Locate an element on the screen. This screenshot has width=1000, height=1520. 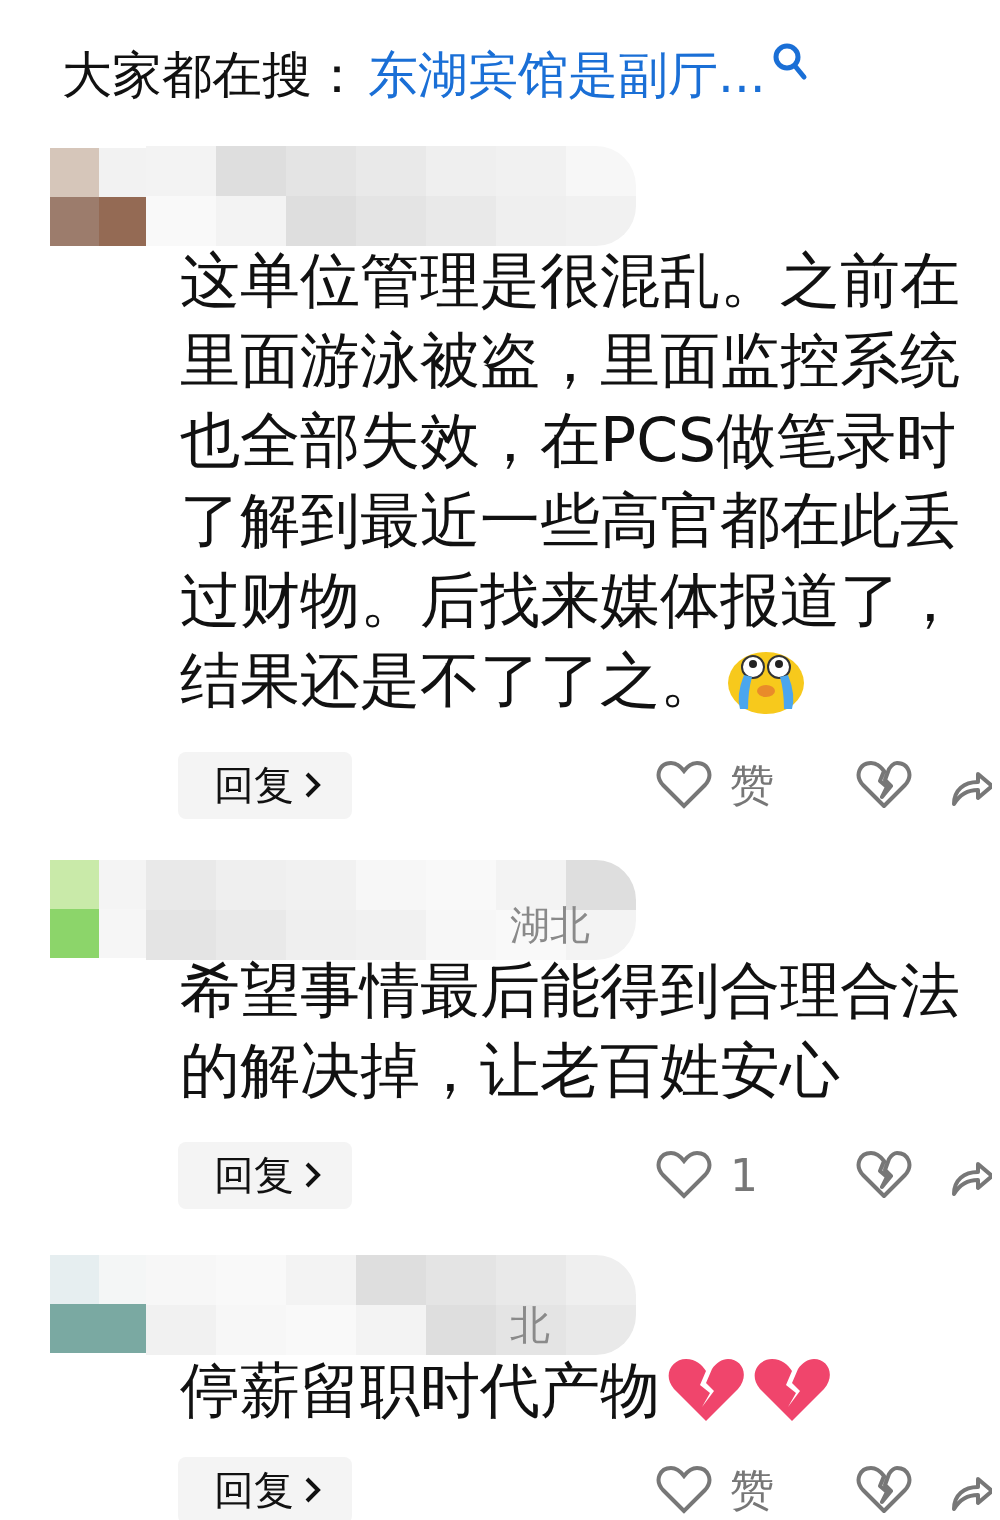
like-count: 1 is located at coordinates (744, 1175).